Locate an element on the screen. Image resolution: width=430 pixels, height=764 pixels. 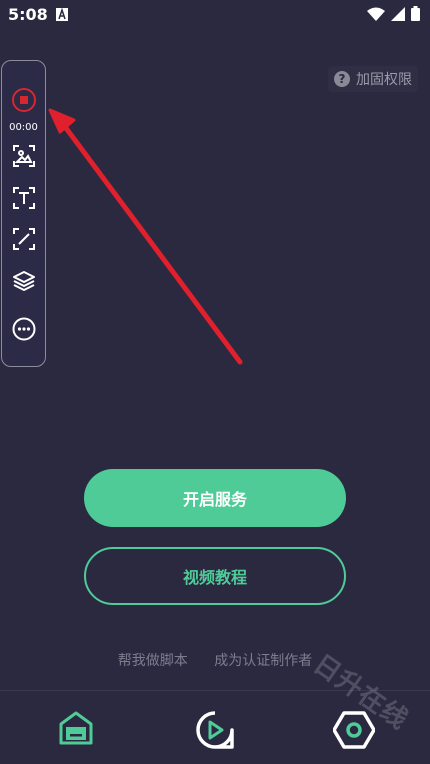
help-icon: ? is located at coordinates (342, 79).